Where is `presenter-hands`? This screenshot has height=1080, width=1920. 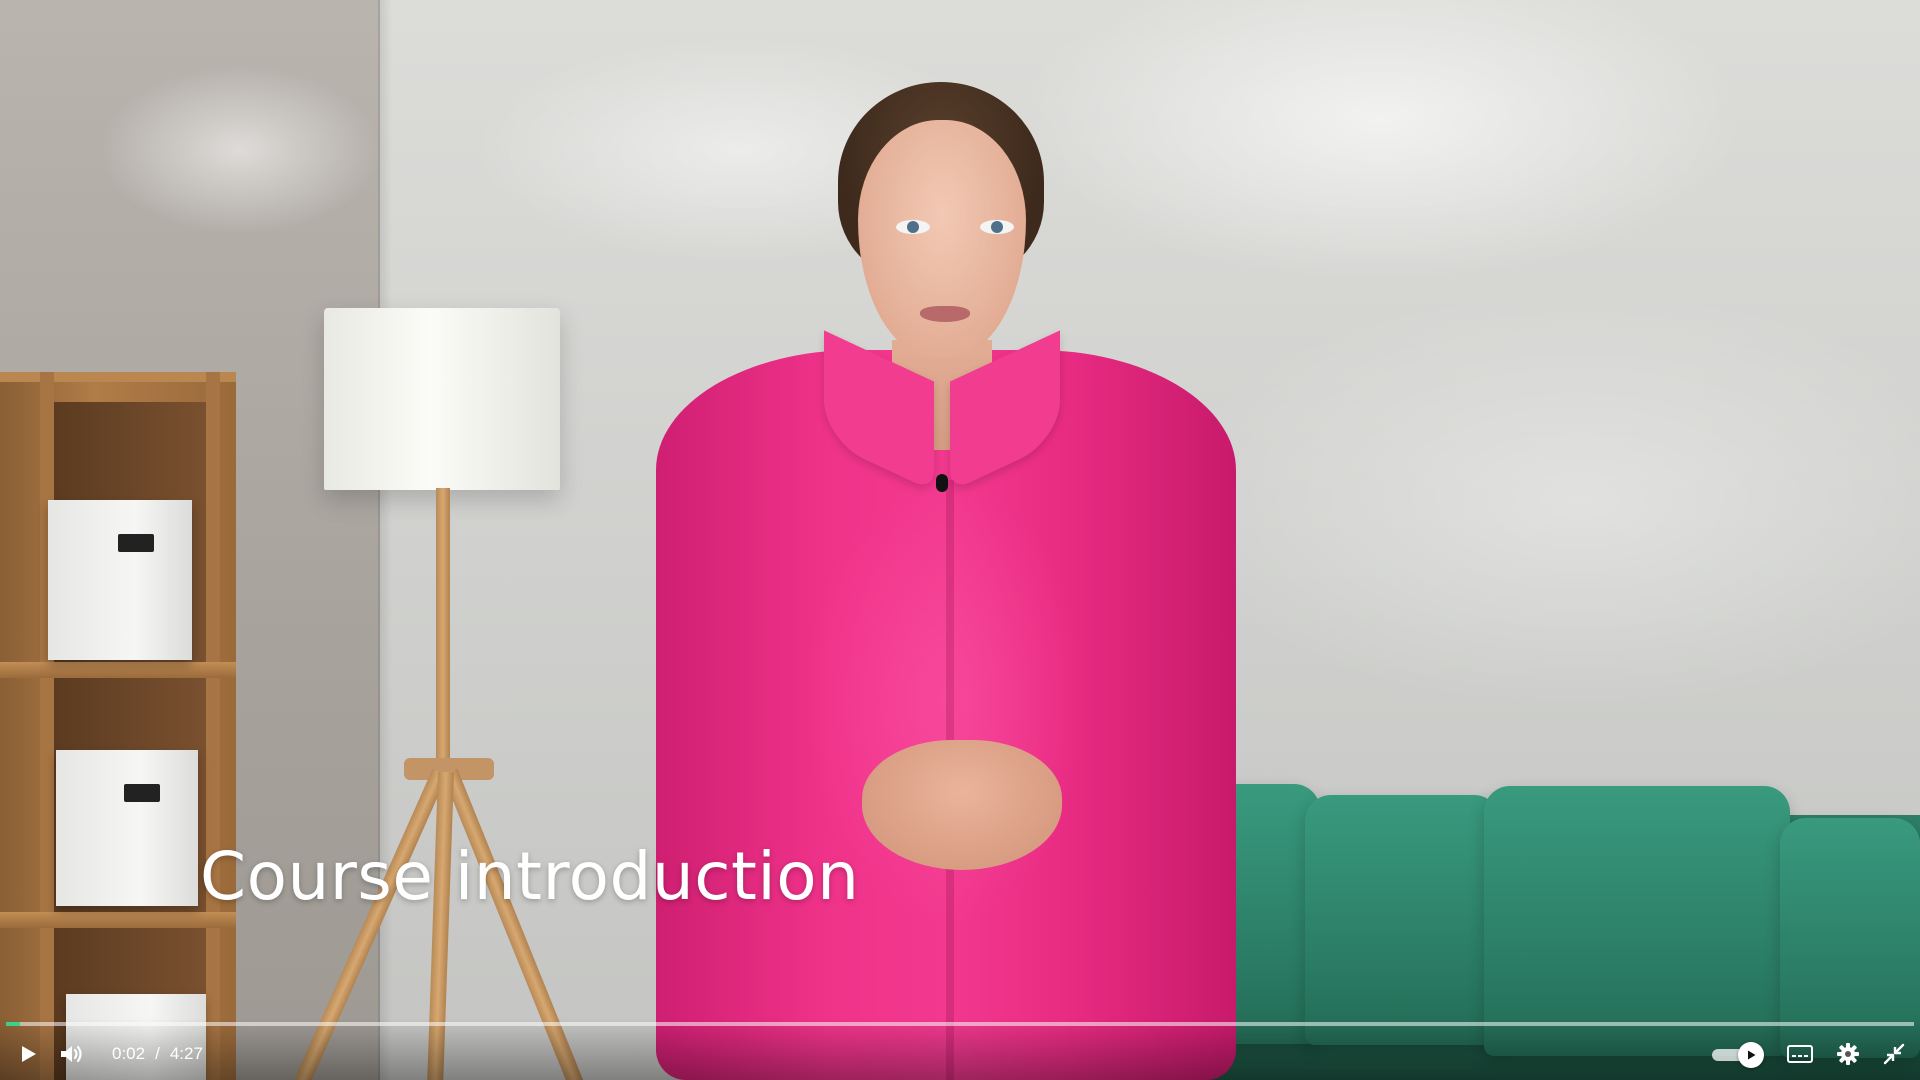 presenter-hands is located at coordinates (962, 805).